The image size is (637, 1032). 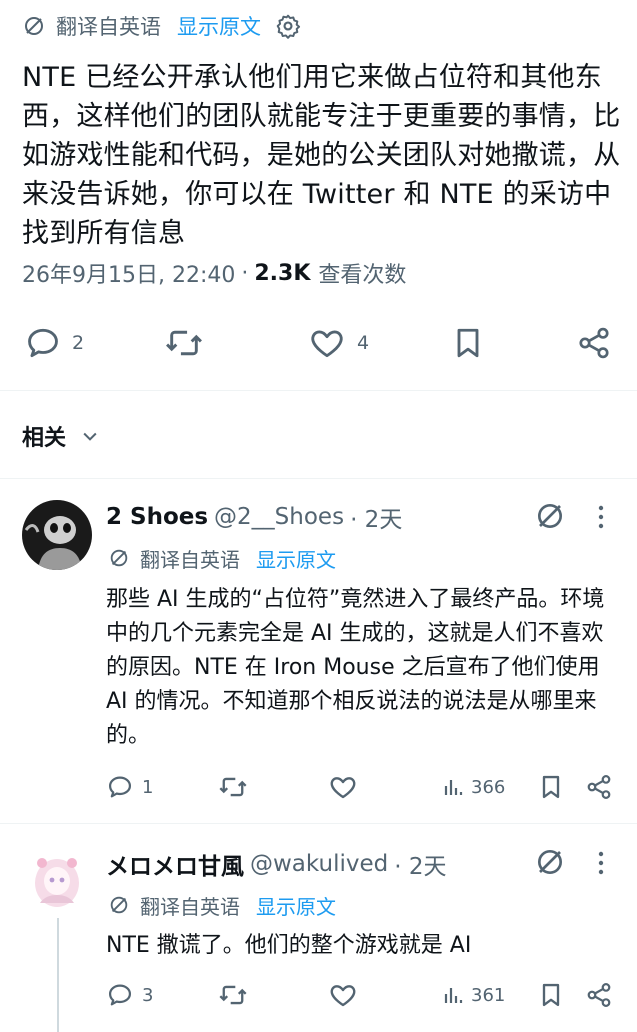 I want to click on views-count: 2.3K, so click(x=282, y=273).